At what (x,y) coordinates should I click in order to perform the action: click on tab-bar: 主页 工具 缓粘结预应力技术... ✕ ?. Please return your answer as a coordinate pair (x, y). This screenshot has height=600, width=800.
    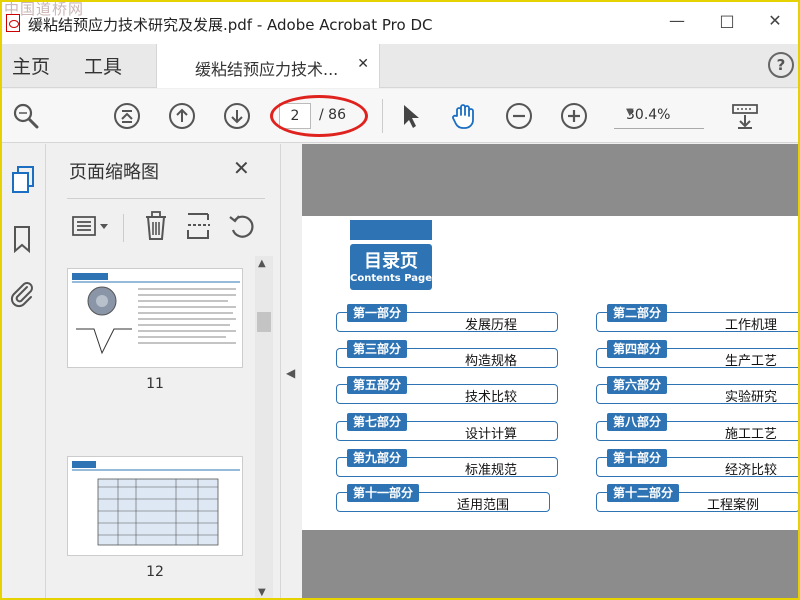
    Looking at the image, I should click on (400, 66).